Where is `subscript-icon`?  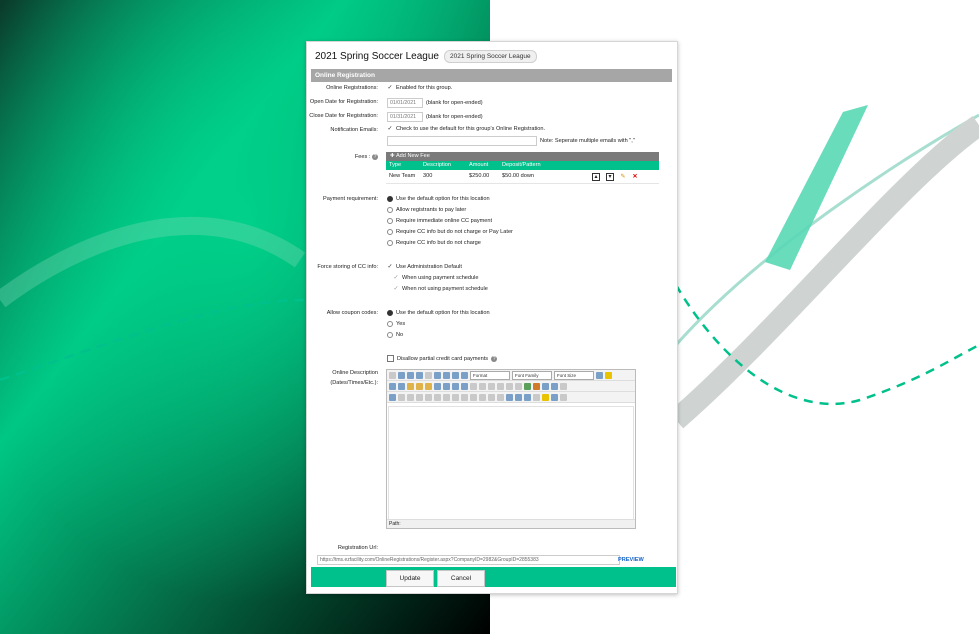
subscript-icon is located at coordinates (518, 397).